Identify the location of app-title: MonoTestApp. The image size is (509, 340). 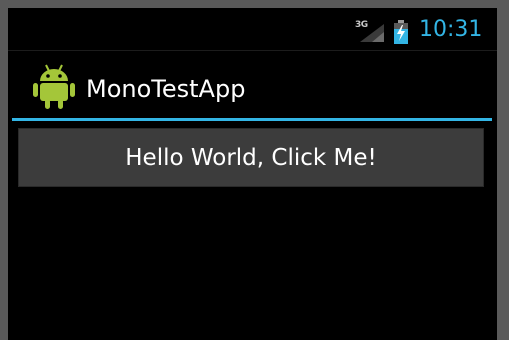
(166, 89).